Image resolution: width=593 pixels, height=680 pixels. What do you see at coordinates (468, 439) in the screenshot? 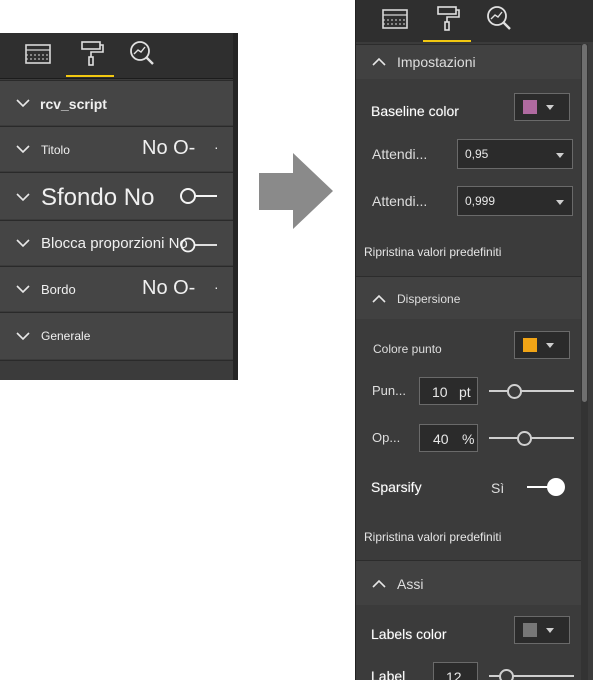
I see `op-unit: %` at bounding box center [468, 439].